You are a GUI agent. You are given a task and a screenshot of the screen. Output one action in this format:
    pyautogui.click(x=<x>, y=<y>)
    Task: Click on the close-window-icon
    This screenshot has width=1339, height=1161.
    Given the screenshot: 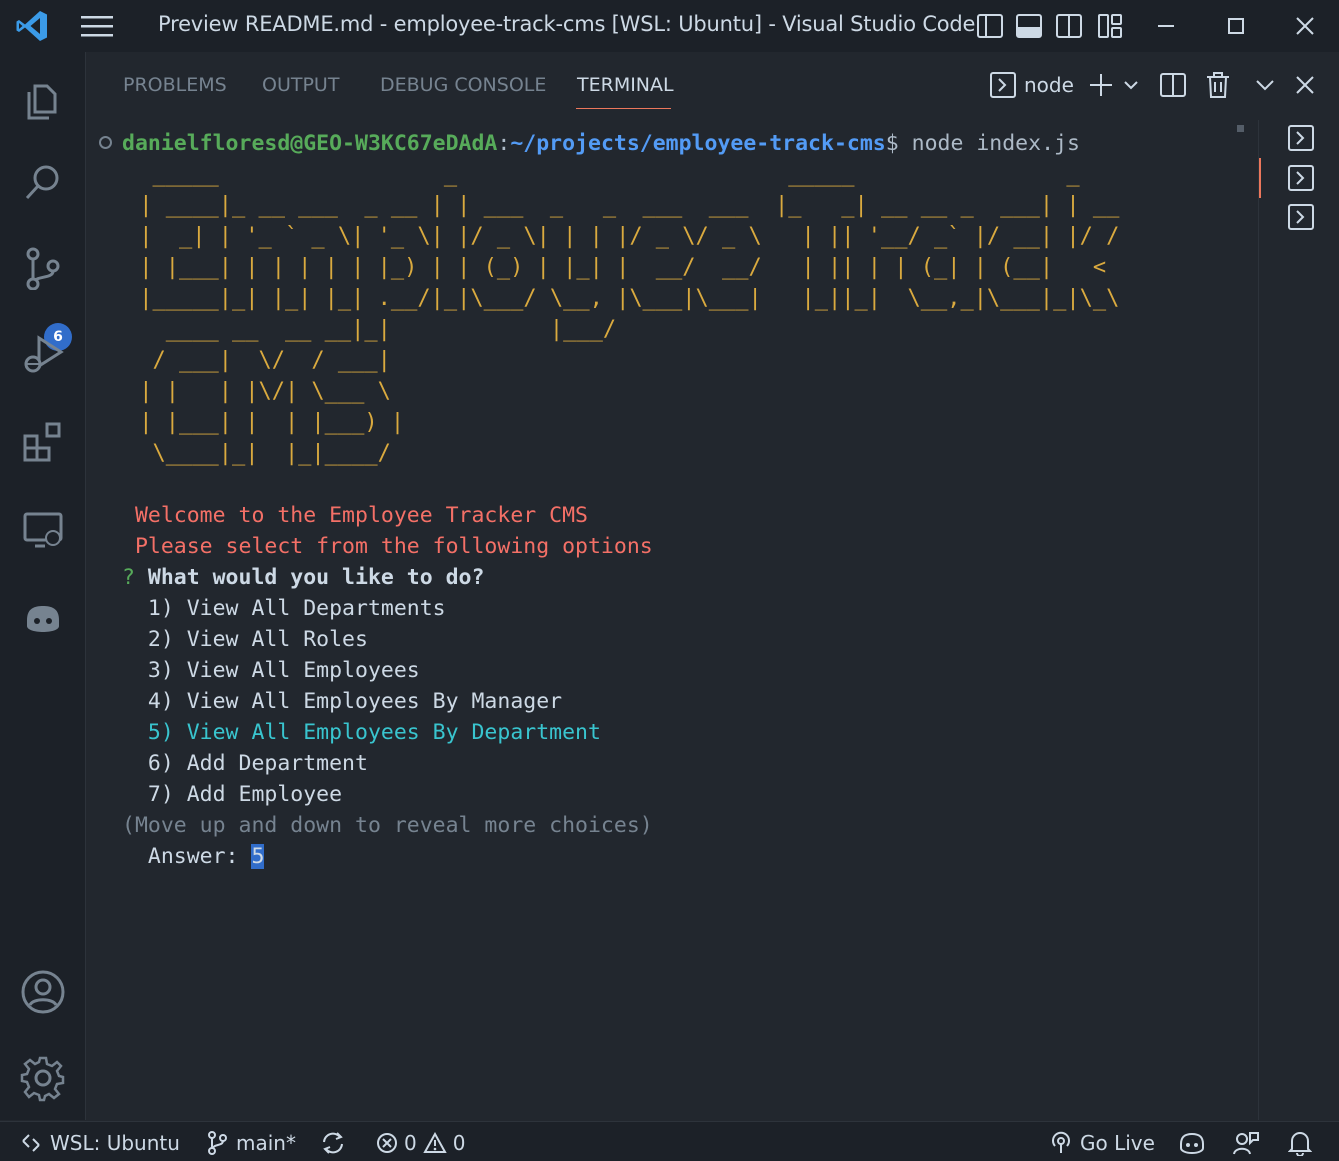 What is the action you would take?
    pyautogui.click(x=1305, y=26)
    